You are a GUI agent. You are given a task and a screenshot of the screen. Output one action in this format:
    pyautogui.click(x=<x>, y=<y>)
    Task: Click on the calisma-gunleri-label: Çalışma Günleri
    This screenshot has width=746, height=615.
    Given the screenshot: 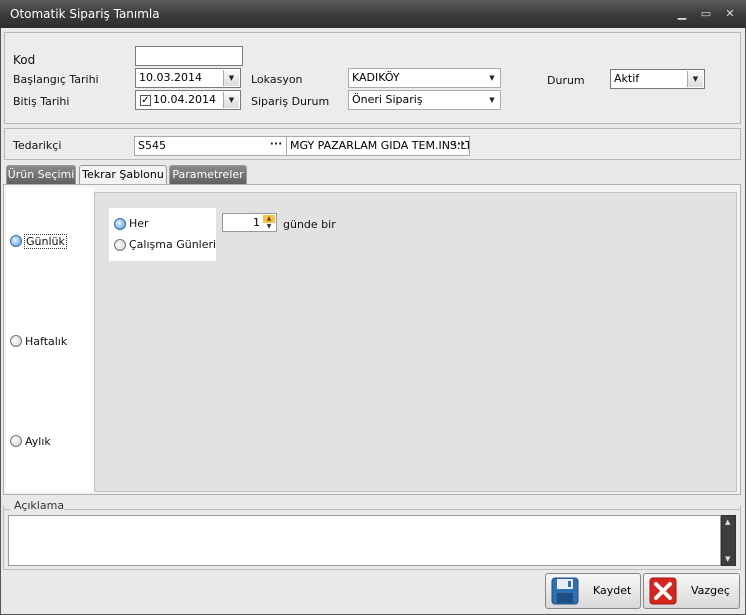 What is the action you would take?
    pyautogui.click(x=172, y=244)
    